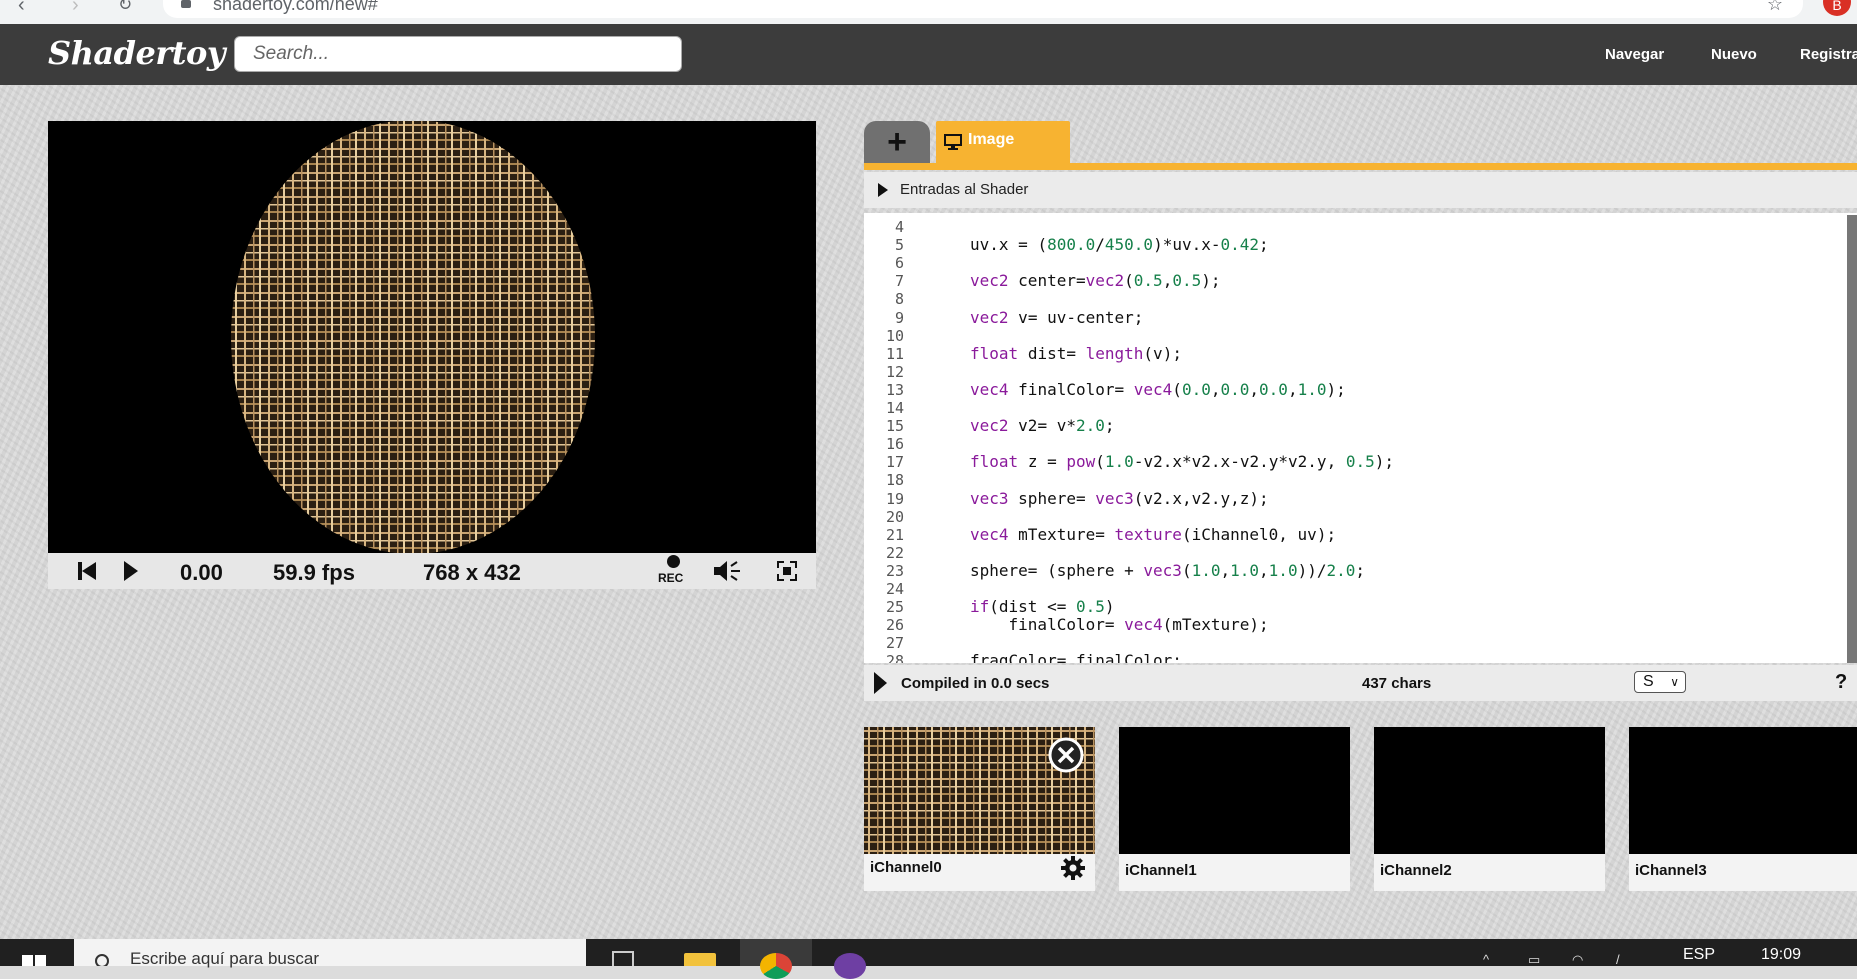 Image resolution: width=1857 pixels, height=979 pixels. Describe the element at coordinates (899, 317) in the screenshot. I see `line-number: 9` at that location.